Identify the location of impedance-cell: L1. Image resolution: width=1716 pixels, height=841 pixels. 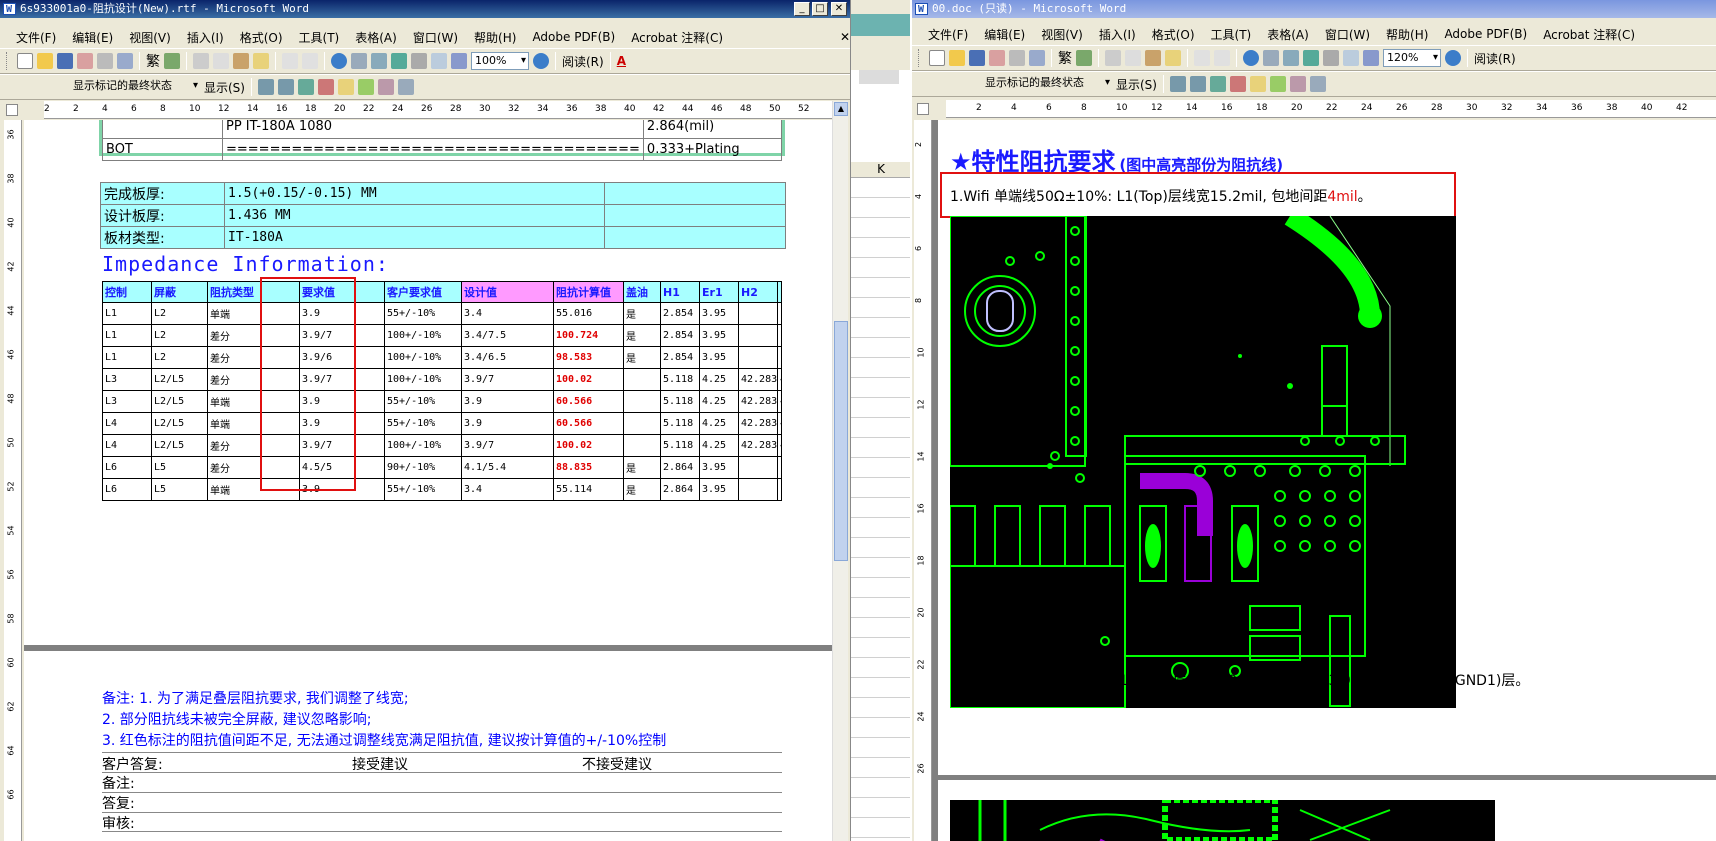
(127, 335).